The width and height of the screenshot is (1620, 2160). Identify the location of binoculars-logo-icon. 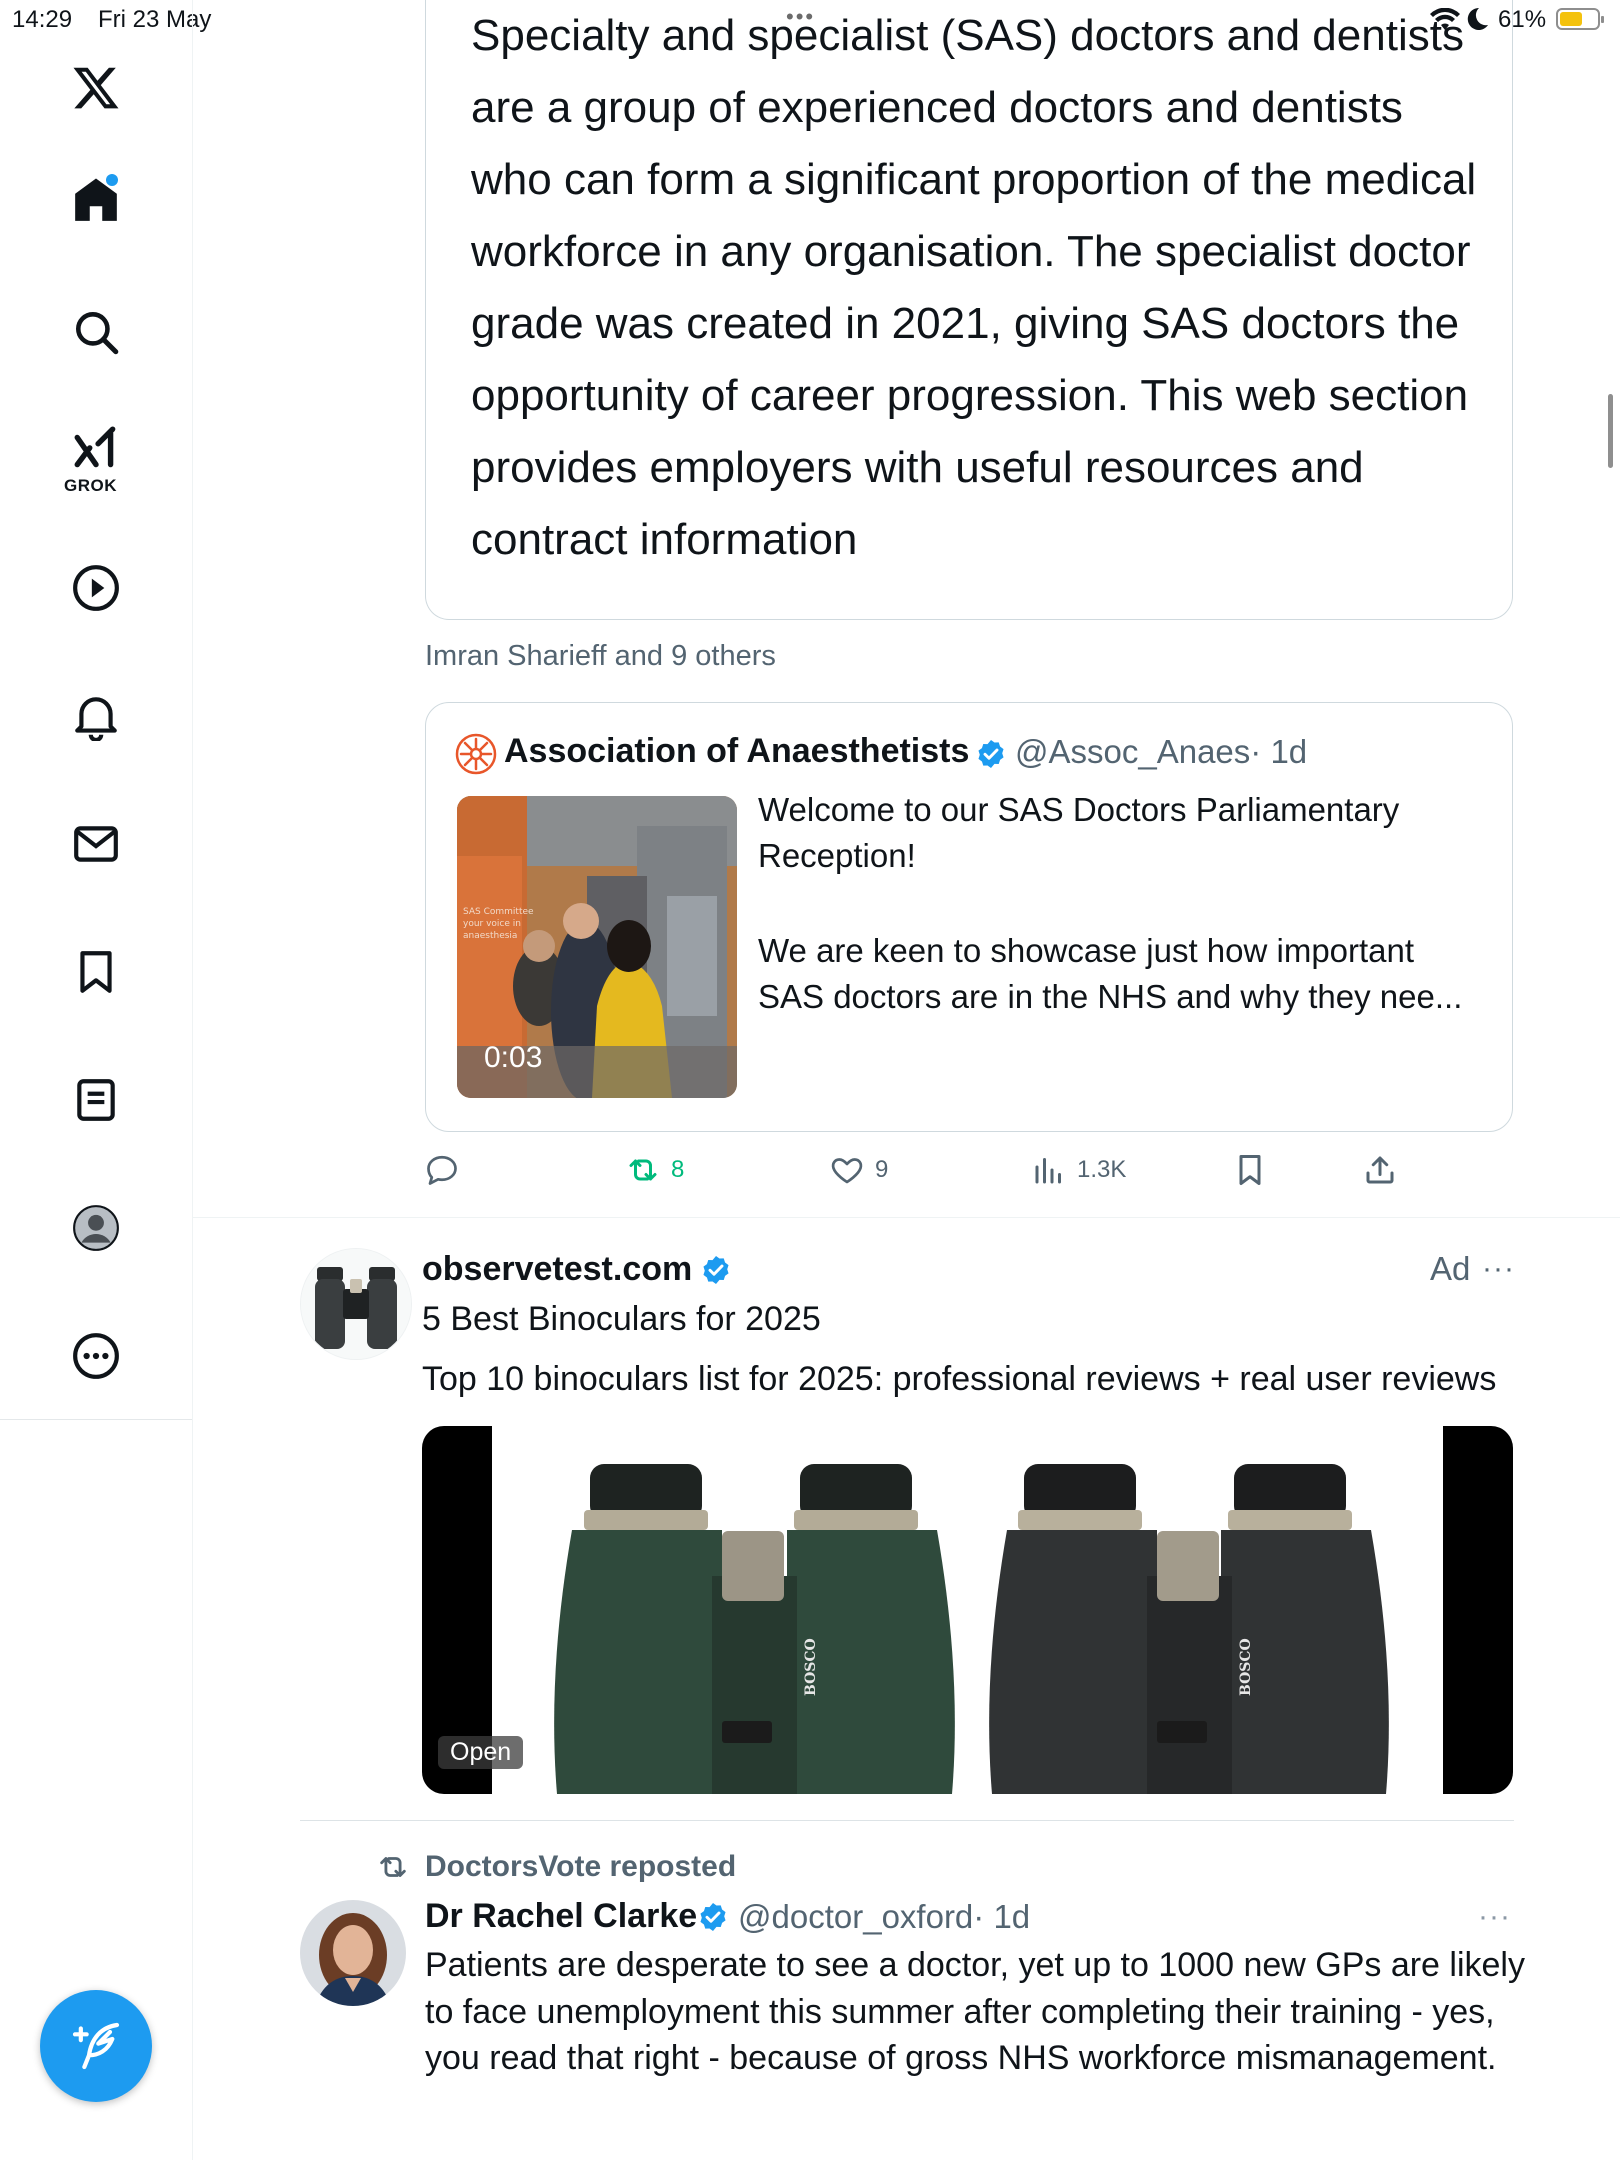
(356, 1304).